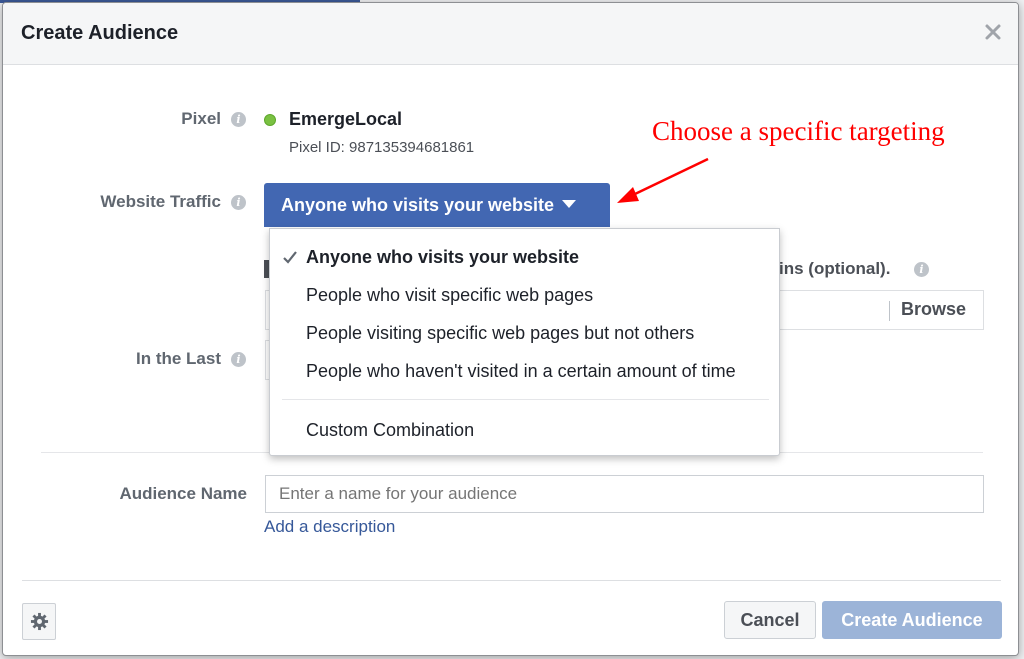 The width and height of the screenshot is (1024, 659). Describe the element at coordinates (290, 257) in the screenshot. I see `checkmark-icon` at that location.